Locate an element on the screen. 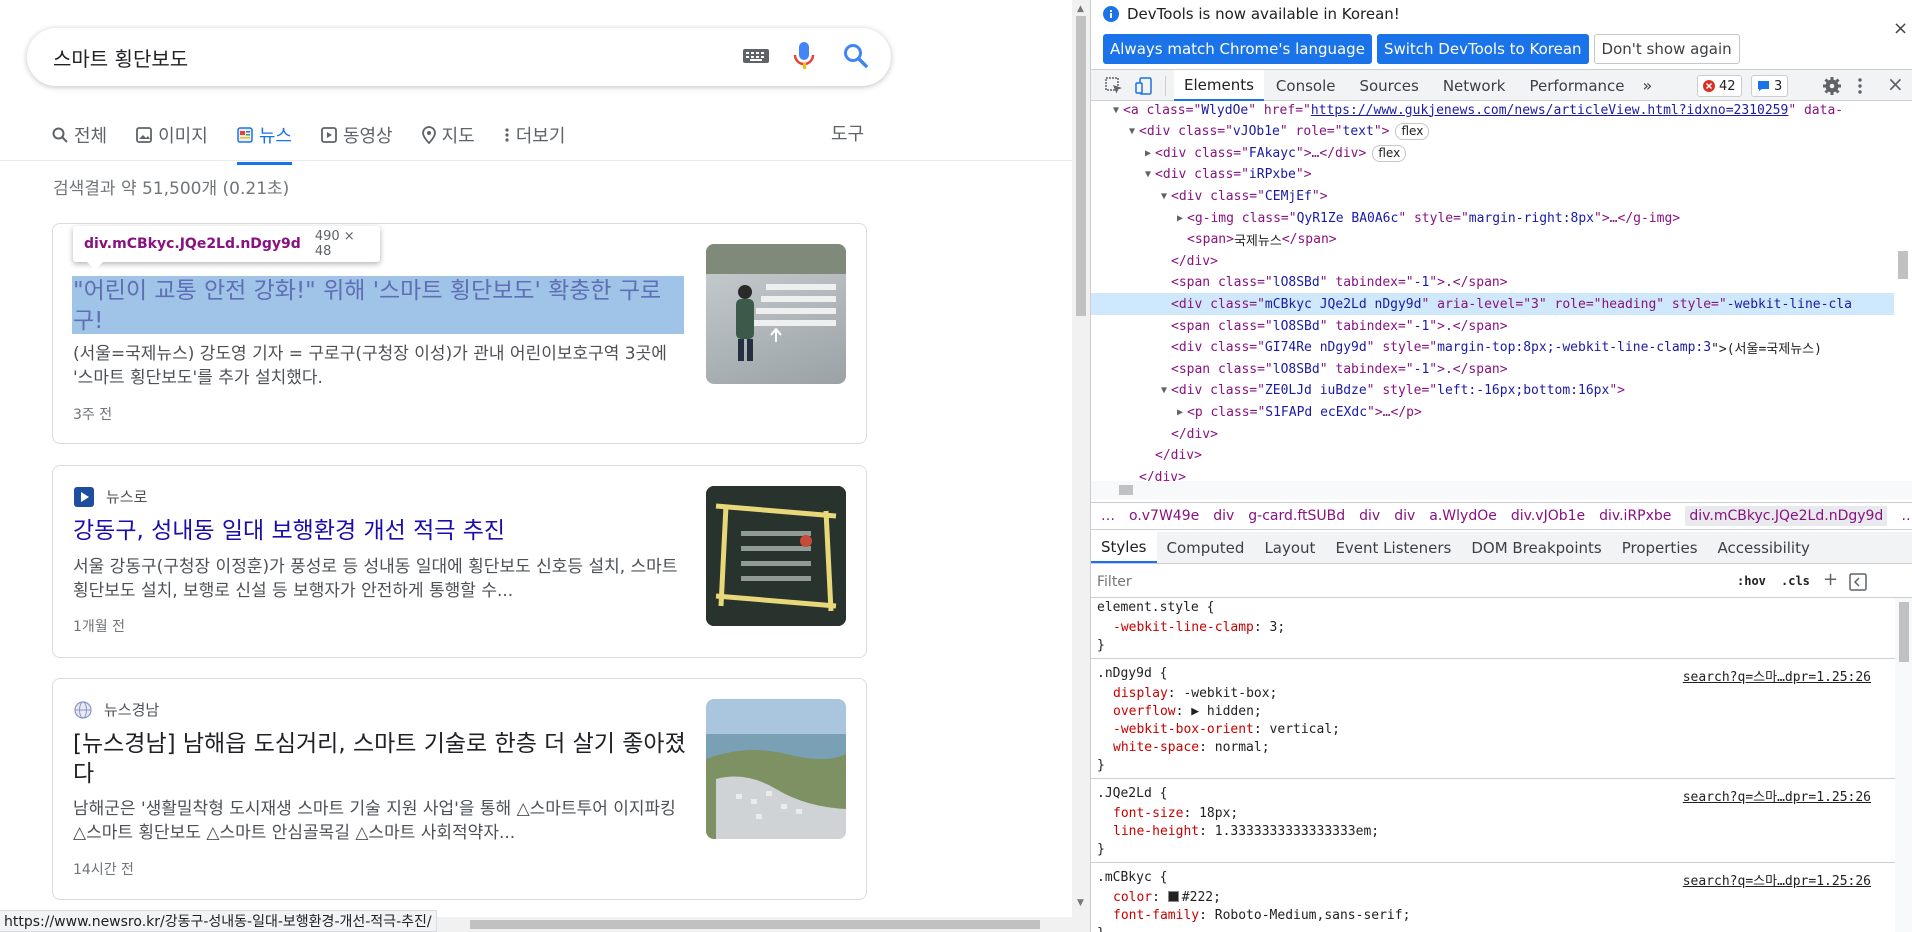 Image resolution: width=1912 pixels, height=932 pixels. style-declaration: color: #222; is located at coordinates (1167, 897).